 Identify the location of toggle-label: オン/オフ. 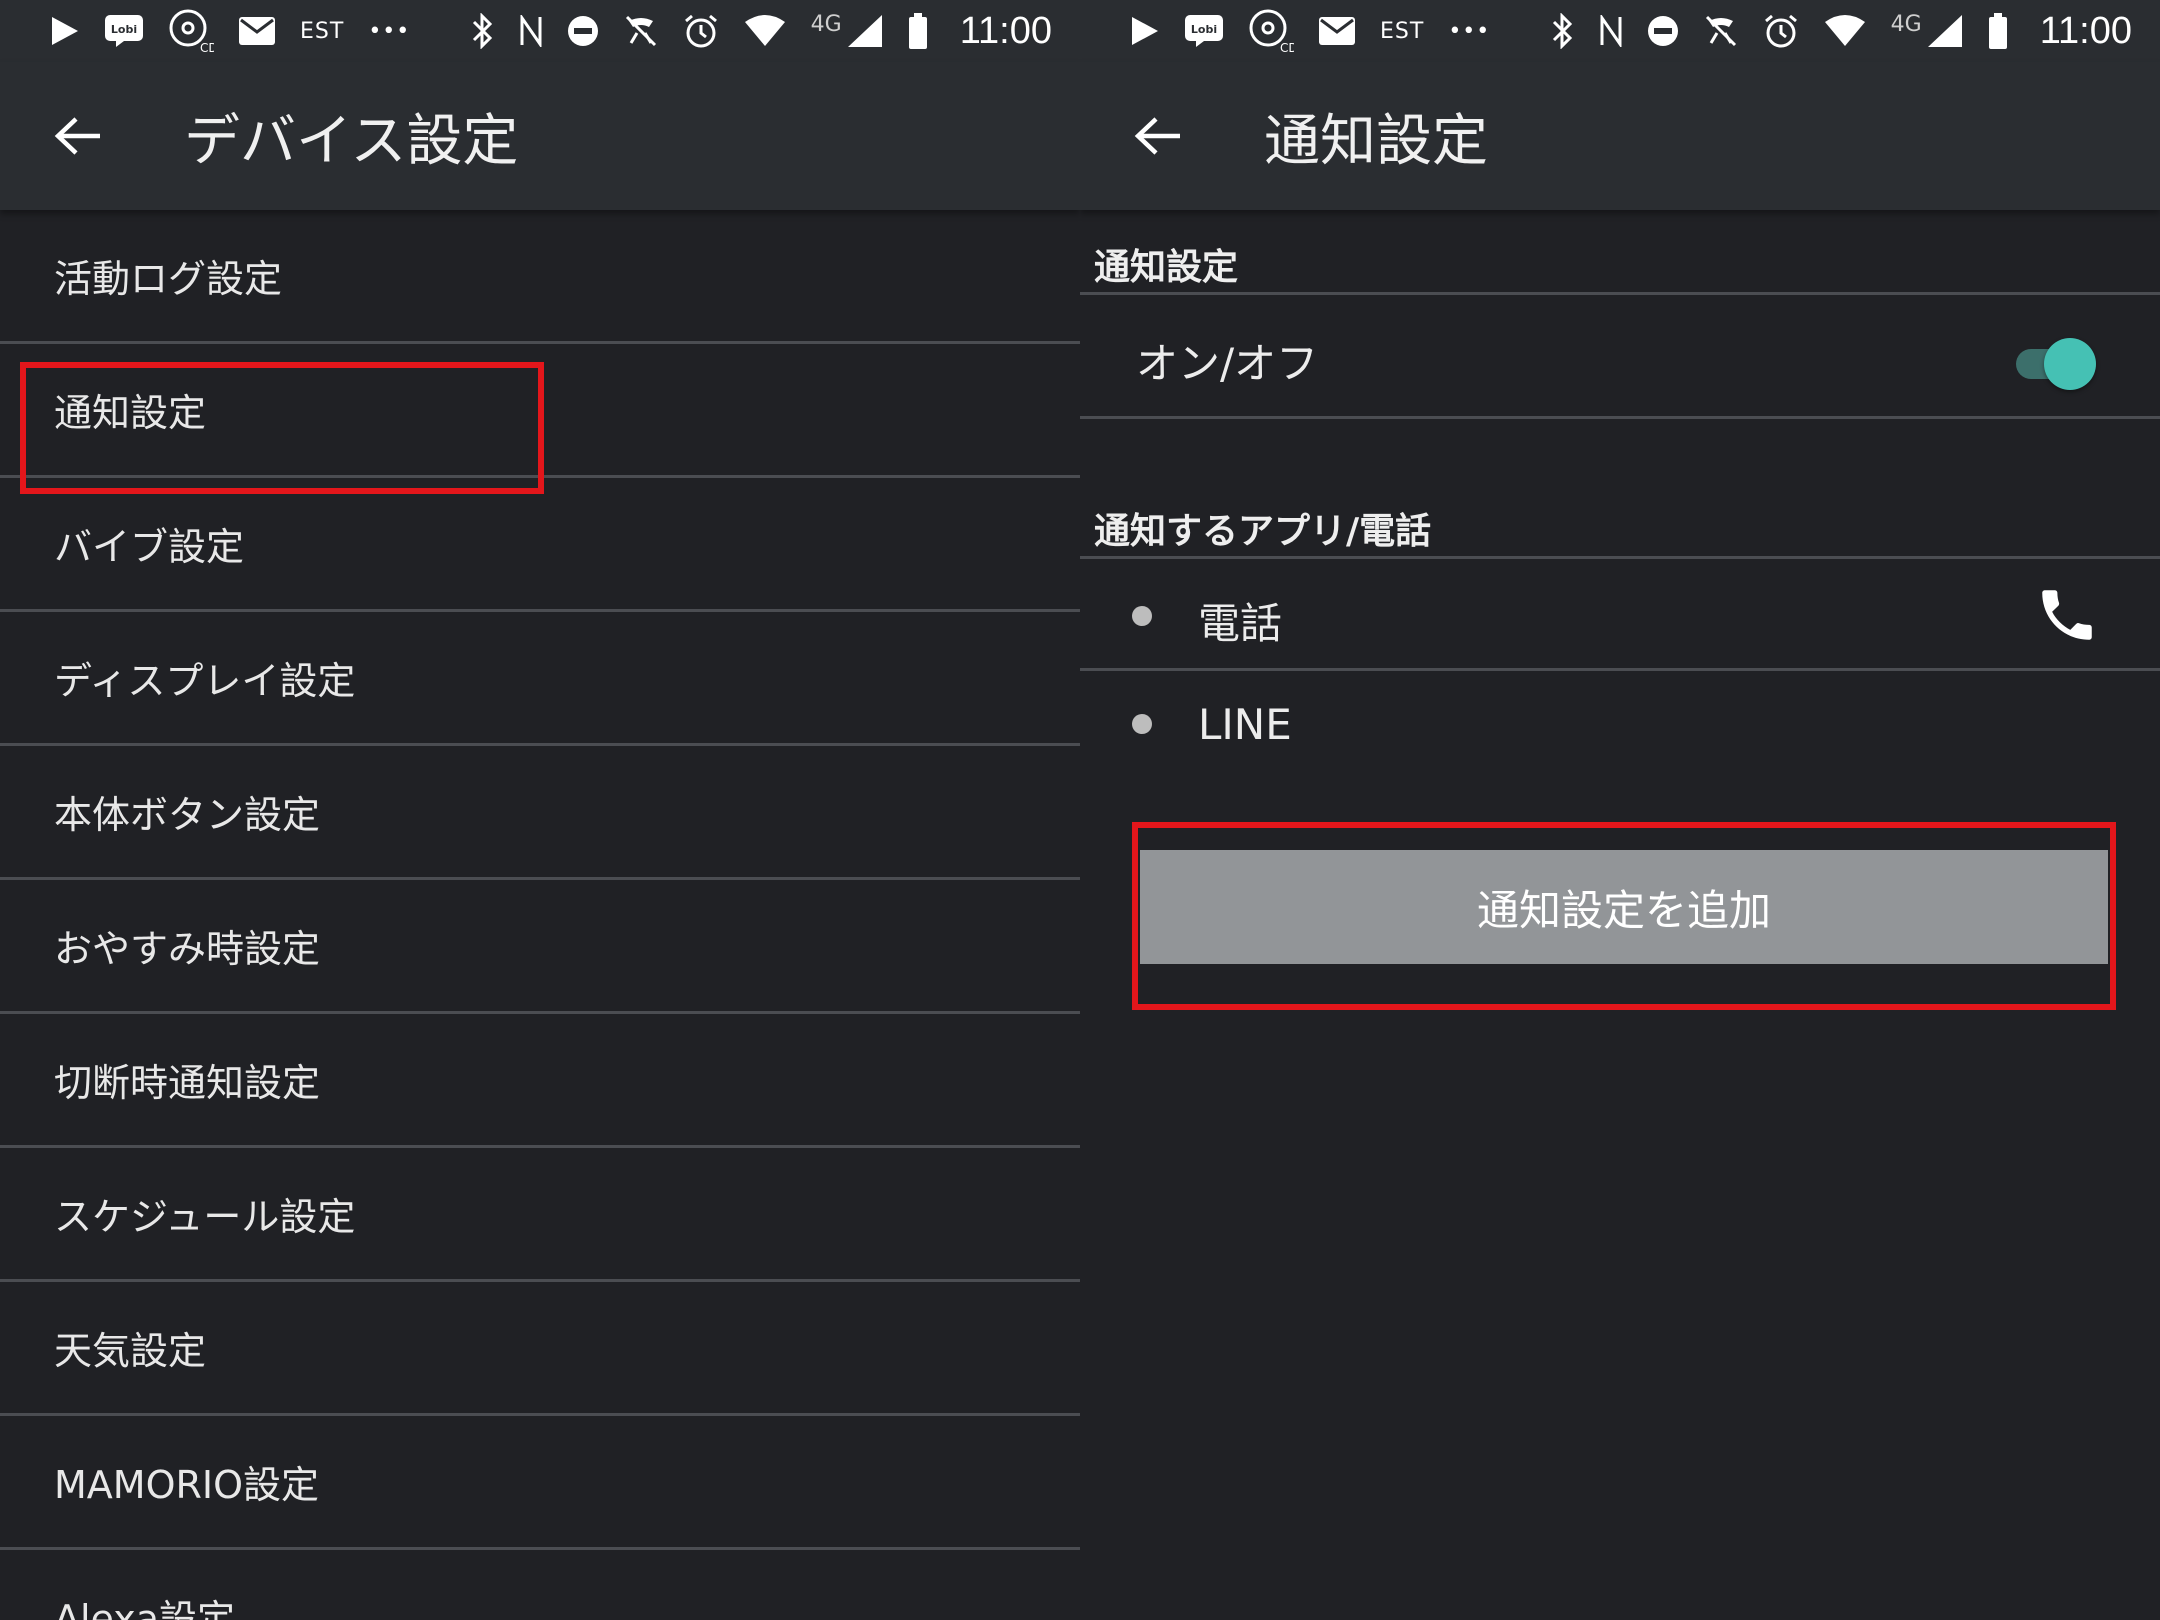
(1227, 363).